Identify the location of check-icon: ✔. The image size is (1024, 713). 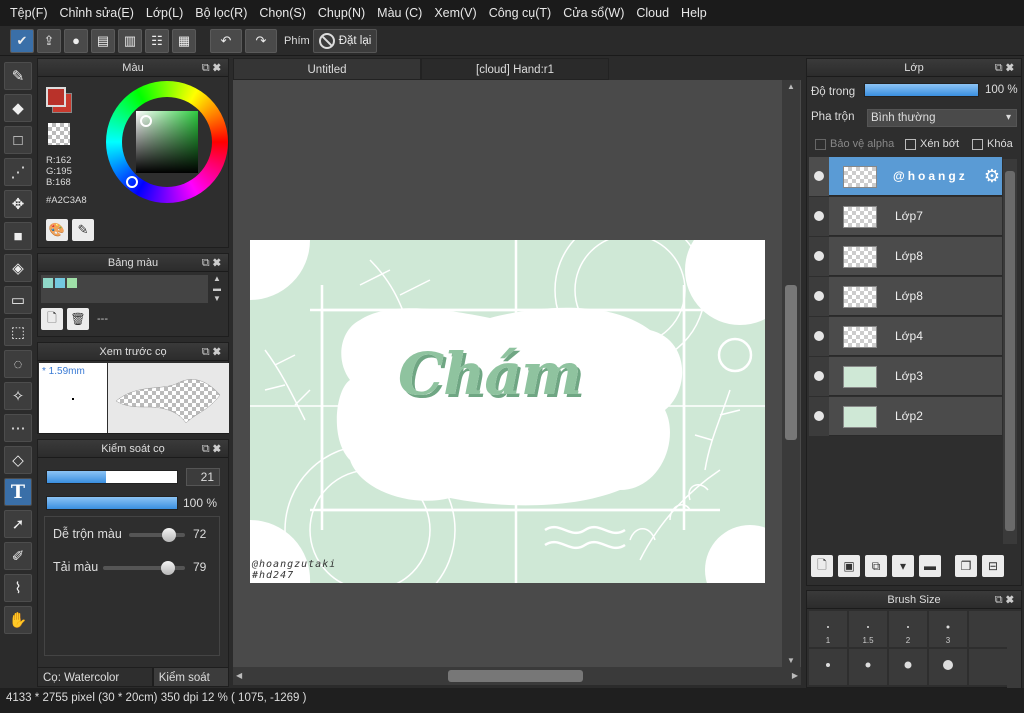
(22, 40).